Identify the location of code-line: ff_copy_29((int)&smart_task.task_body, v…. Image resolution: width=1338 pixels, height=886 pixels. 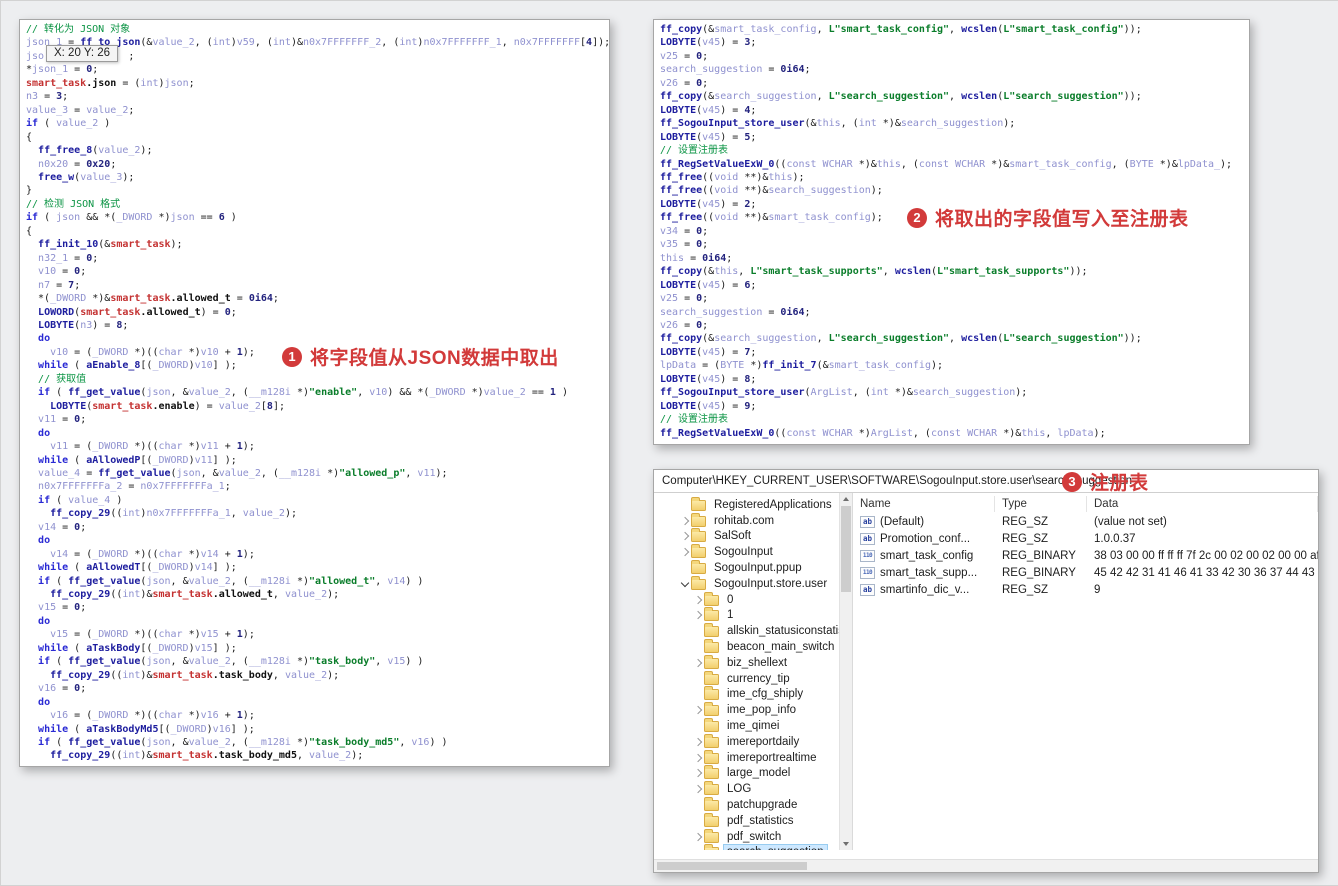
(195, 675).